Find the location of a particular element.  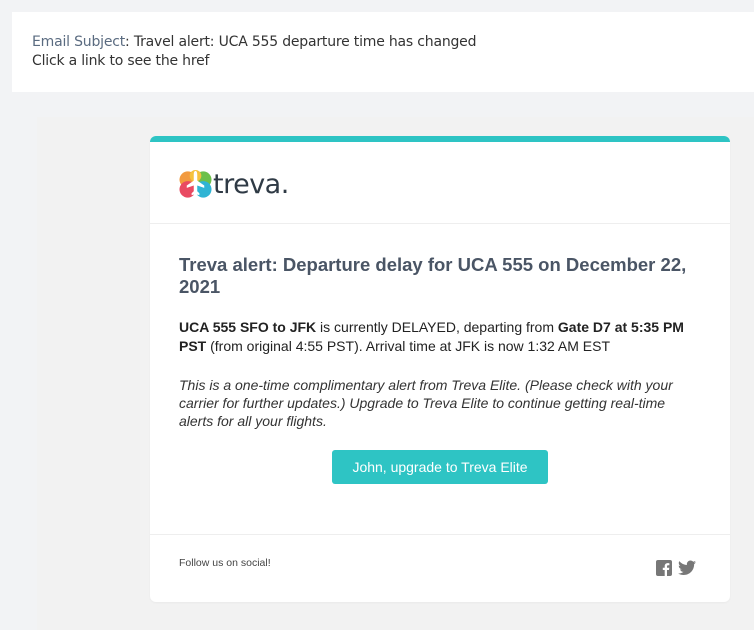

card-footer: Follow us on social! is located at coordinates (440, 568).